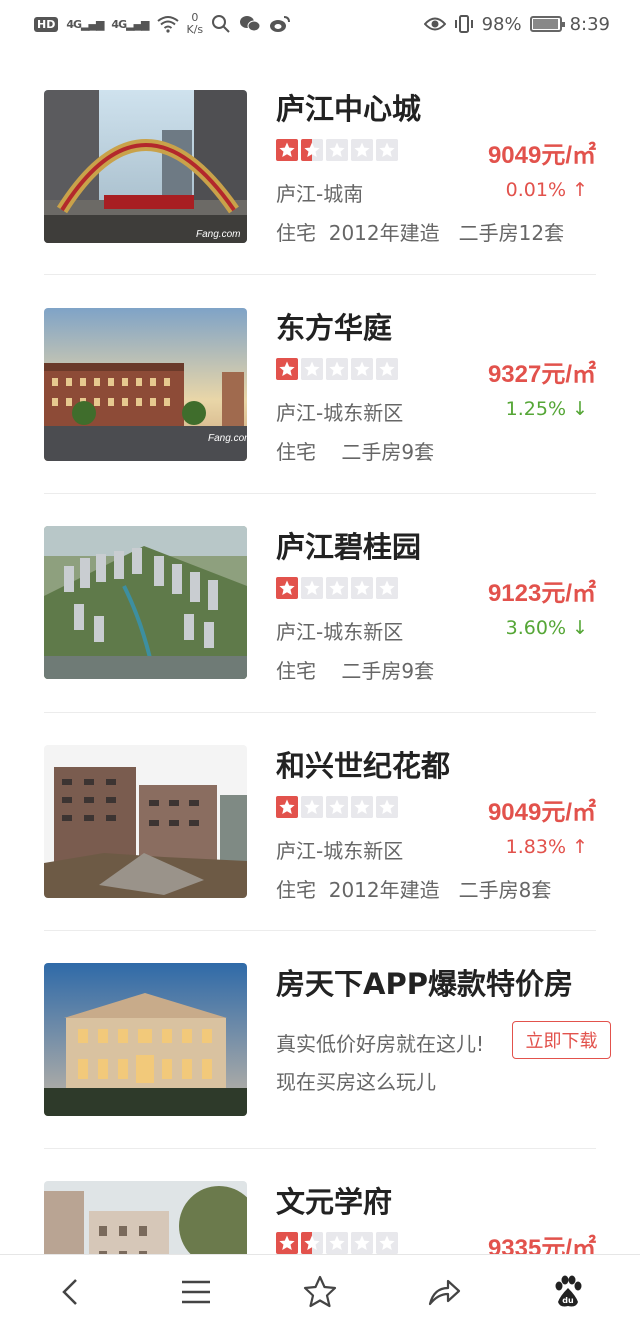 The height and width of the screenshot is (1329, 640). I want to click on listing-title: 文元学府, so click(334, 1200).